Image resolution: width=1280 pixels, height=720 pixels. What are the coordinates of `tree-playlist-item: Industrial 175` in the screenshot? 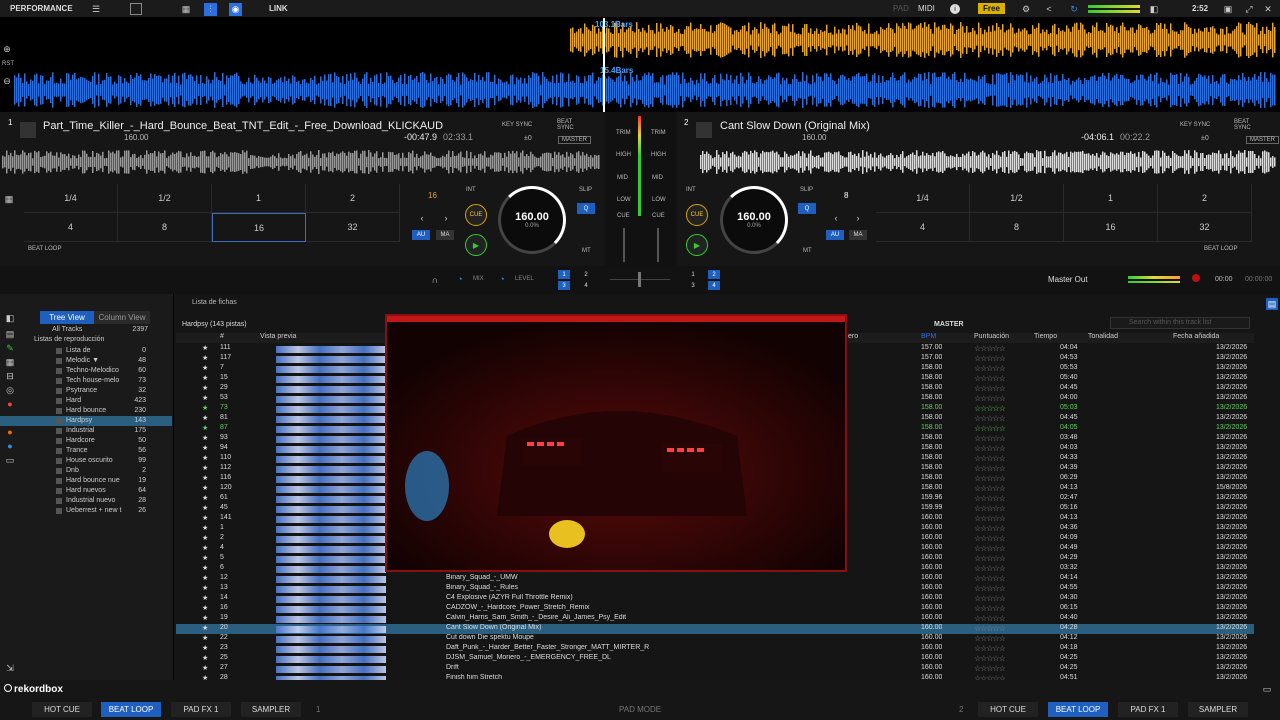 It's located at (86, 431).